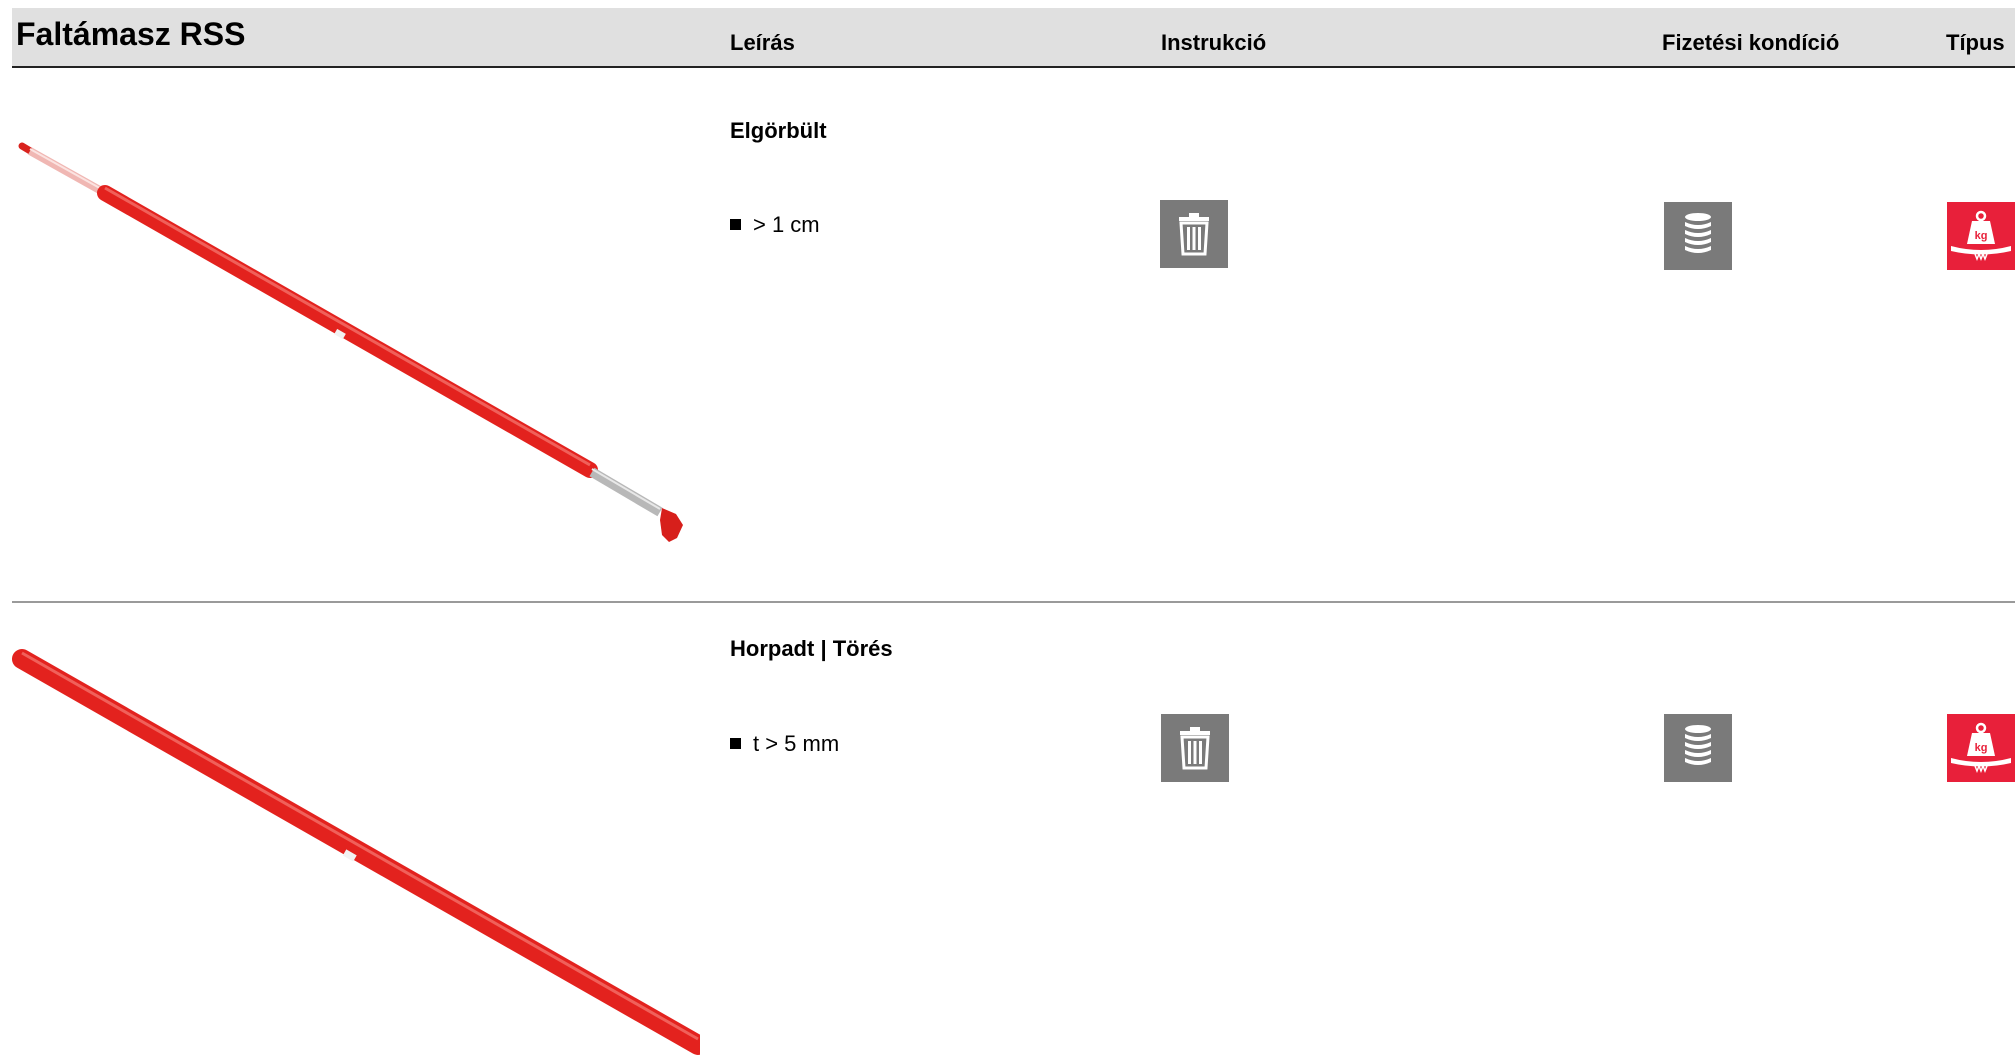 The image size is (2015, 1056). Describe the element at coordinates (1214, 42) in the screenshot. I see `column-header-instruction: Instrukció` at that location.